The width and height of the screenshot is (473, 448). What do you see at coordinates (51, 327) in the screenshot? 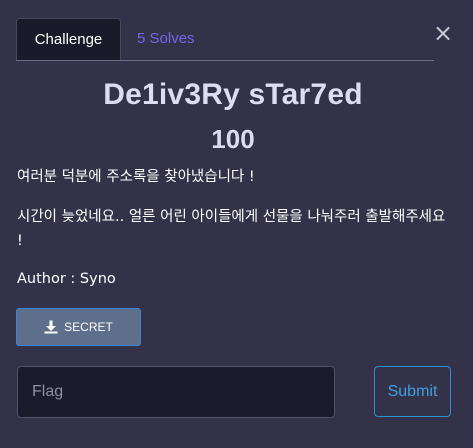
I see `download-icon` at bounding box center [51, 327].